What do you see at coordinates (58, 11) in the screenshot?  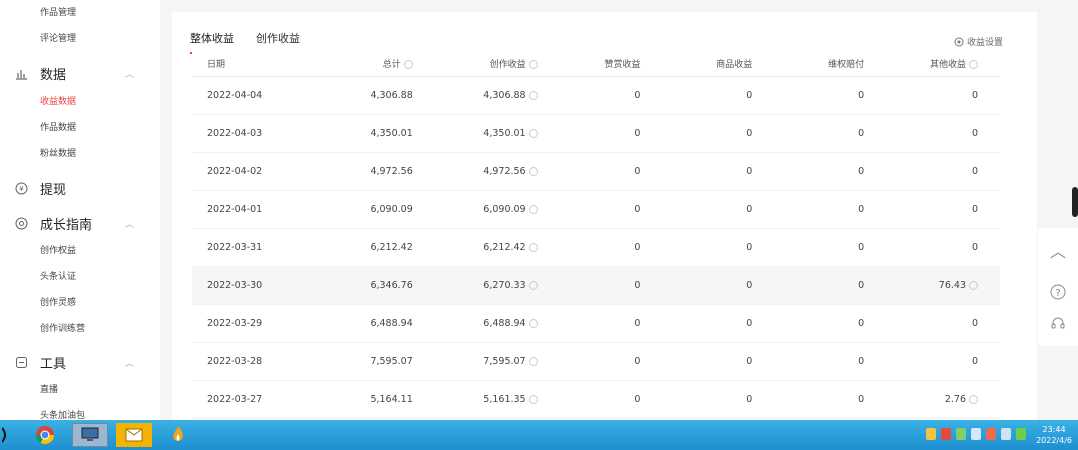 I see `sidebar-item-works-manage: 作品管理` at bounding box center [58, 11].